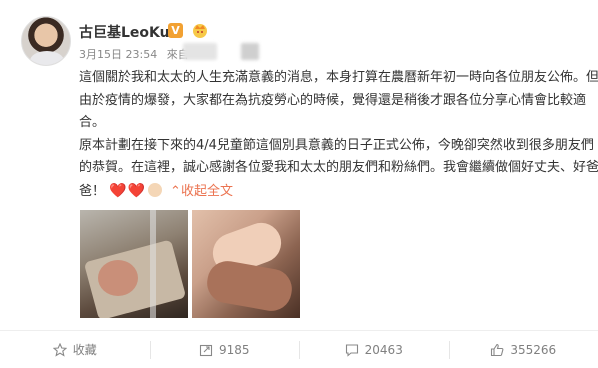  I want to click on blurred-source, so click(200, 51).